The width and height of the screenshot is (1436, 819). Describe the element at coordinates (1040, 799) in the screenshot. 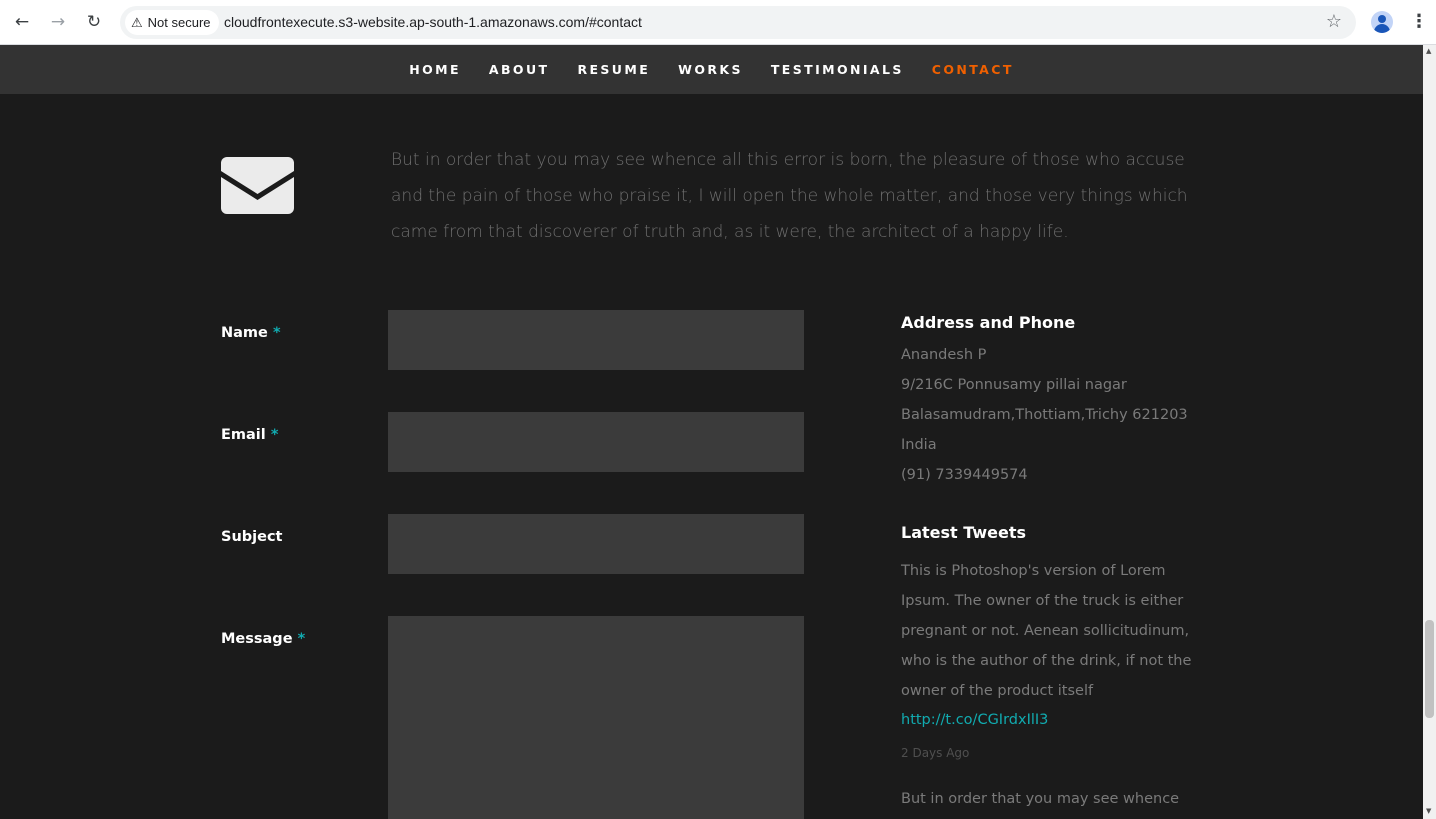

I see `tweet-text: But in order that you may see whence all` at that location.